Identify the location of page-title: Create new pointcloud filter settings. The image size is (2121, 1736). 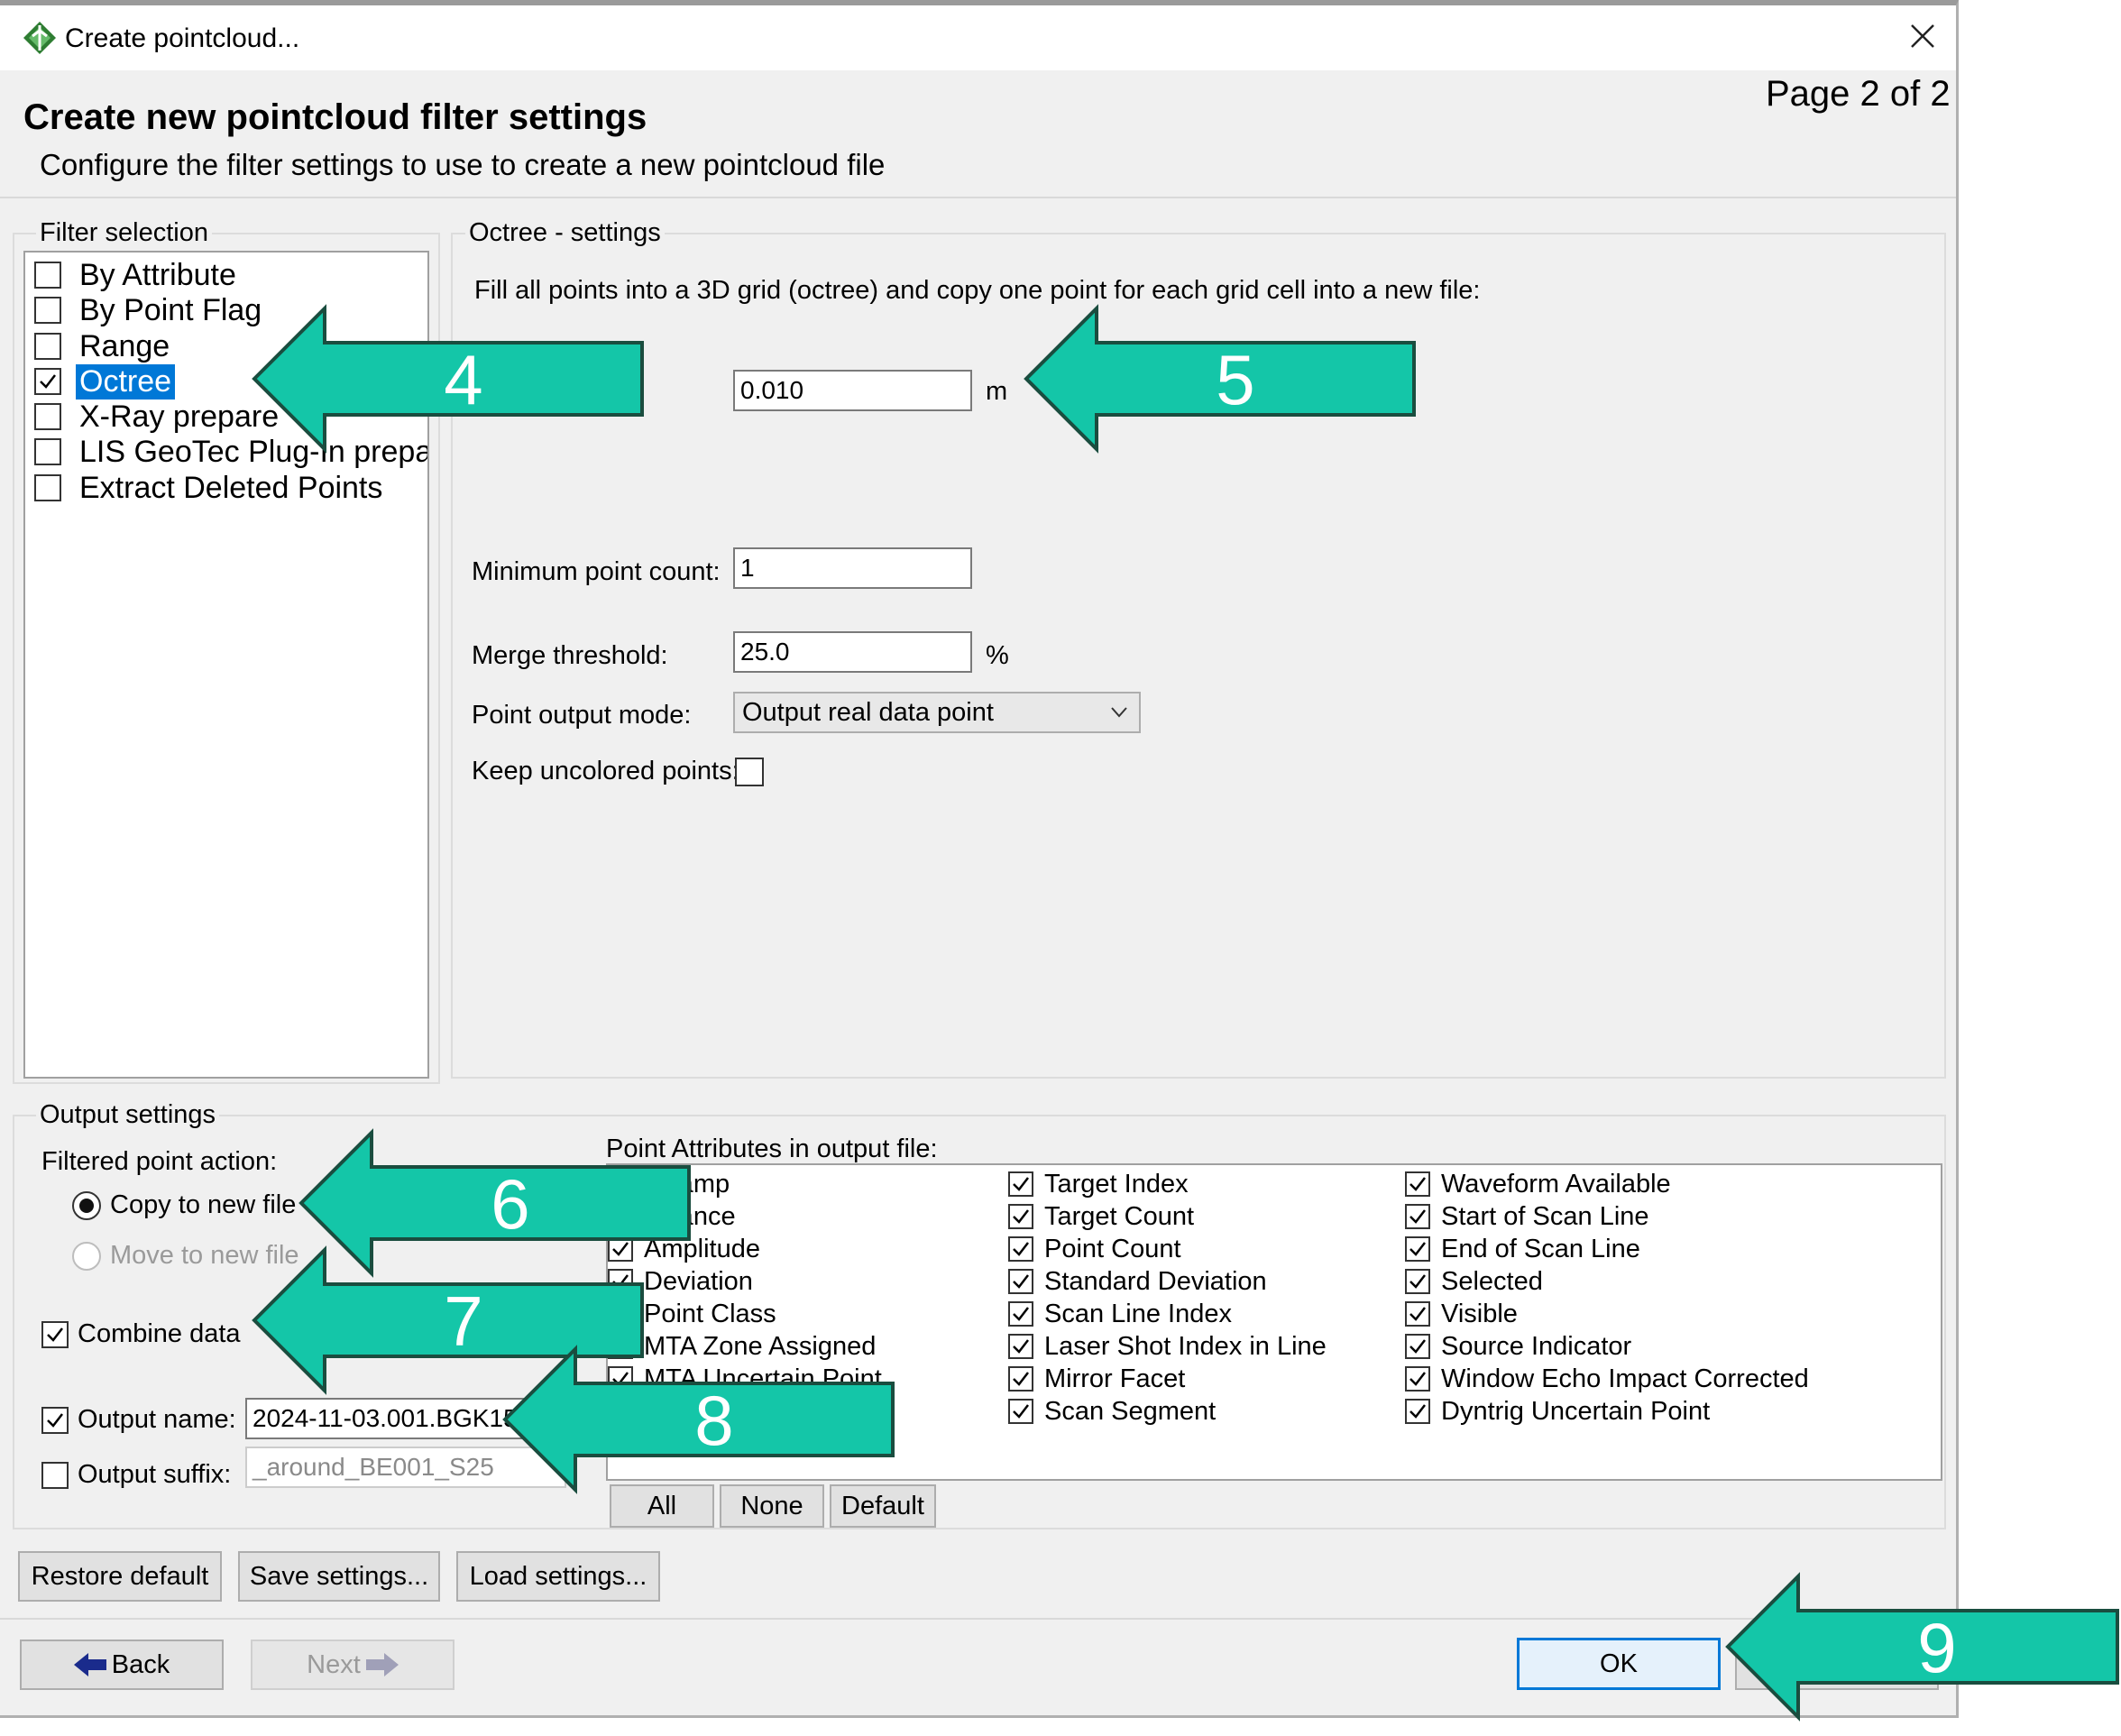
(335, 117).